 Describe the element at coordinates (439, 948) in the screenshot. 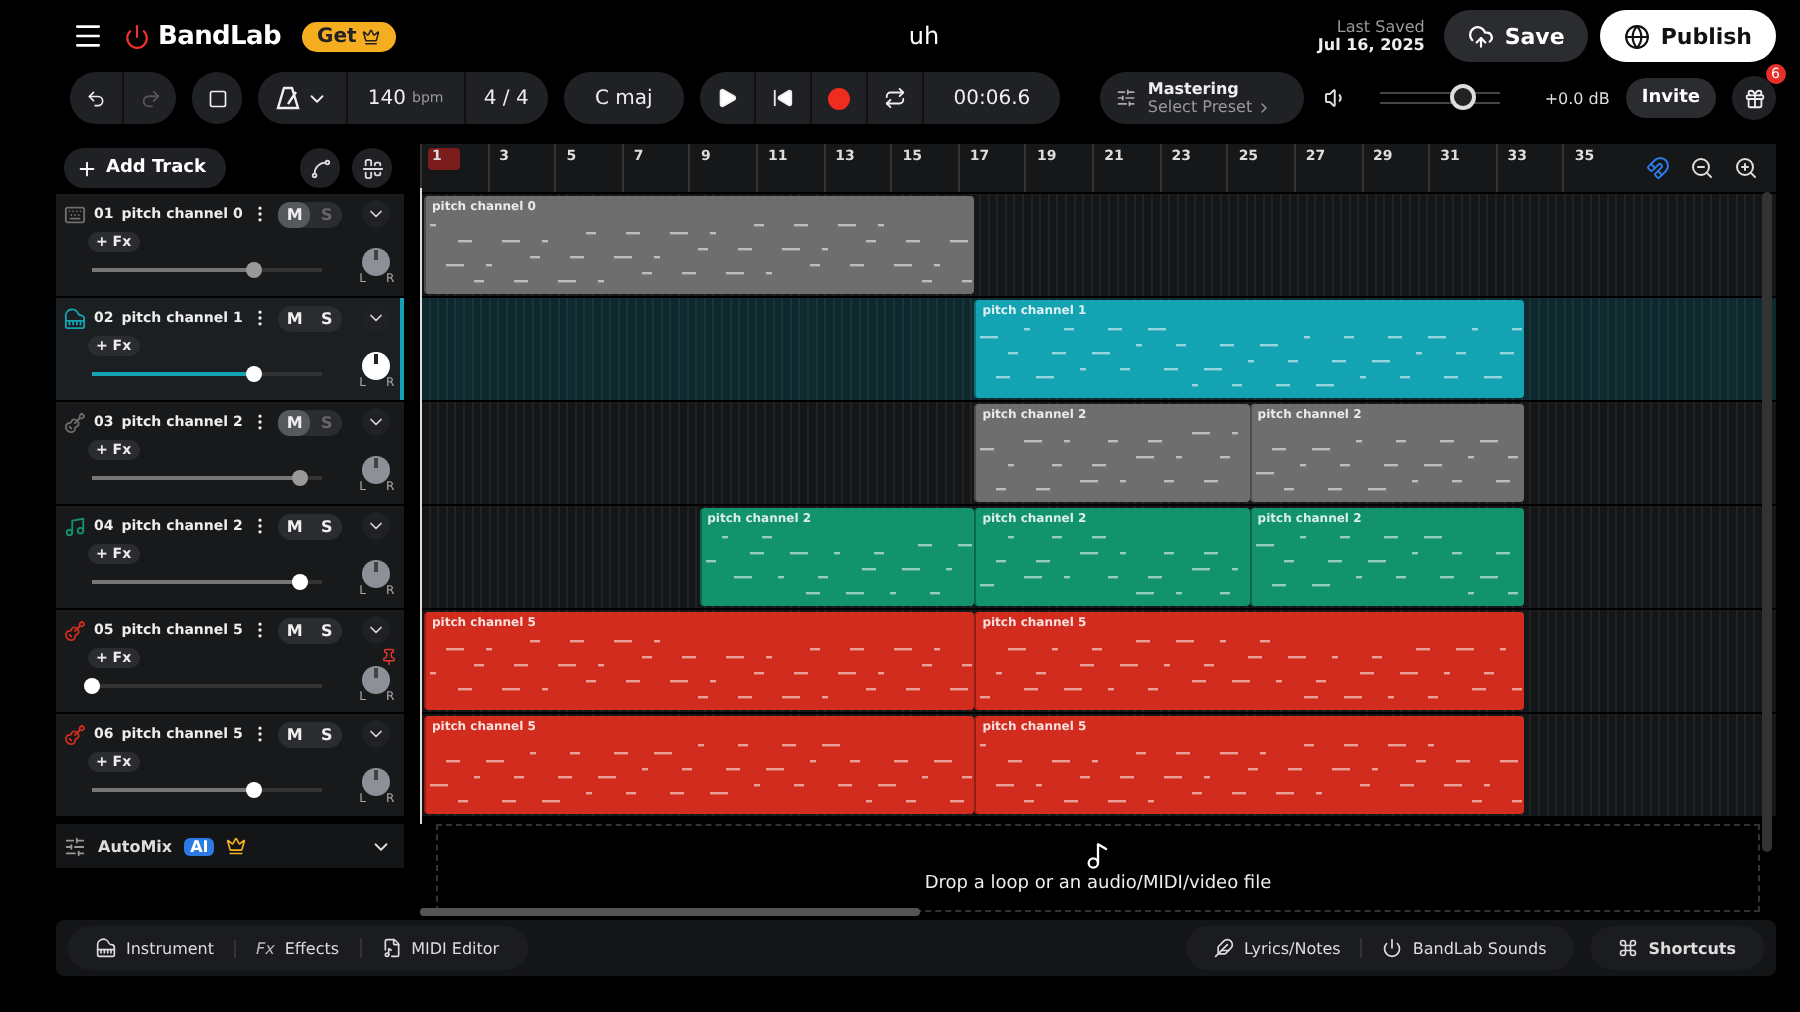

I see `panel-tab: MIDI Editor` at that location.